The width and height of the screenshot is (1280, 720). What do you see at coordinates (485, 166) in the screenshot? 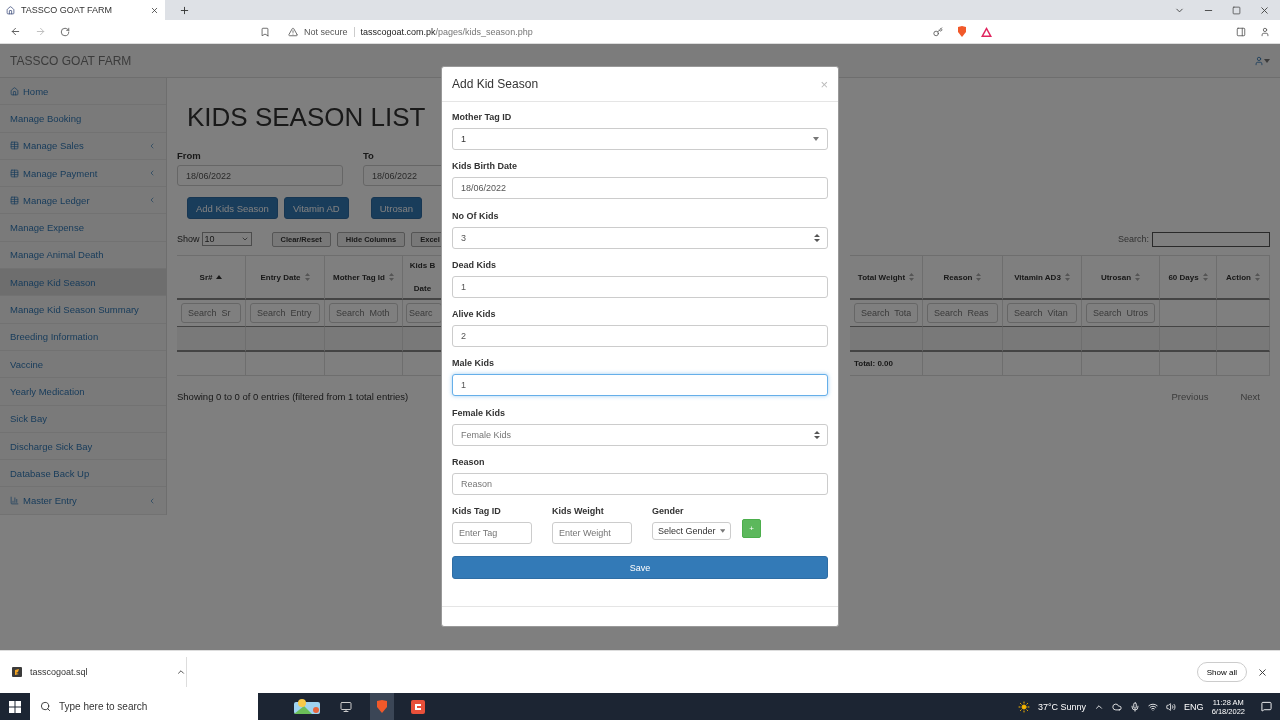
I see `field-label: Kids Birth Date` at bounding box center [485, 166].